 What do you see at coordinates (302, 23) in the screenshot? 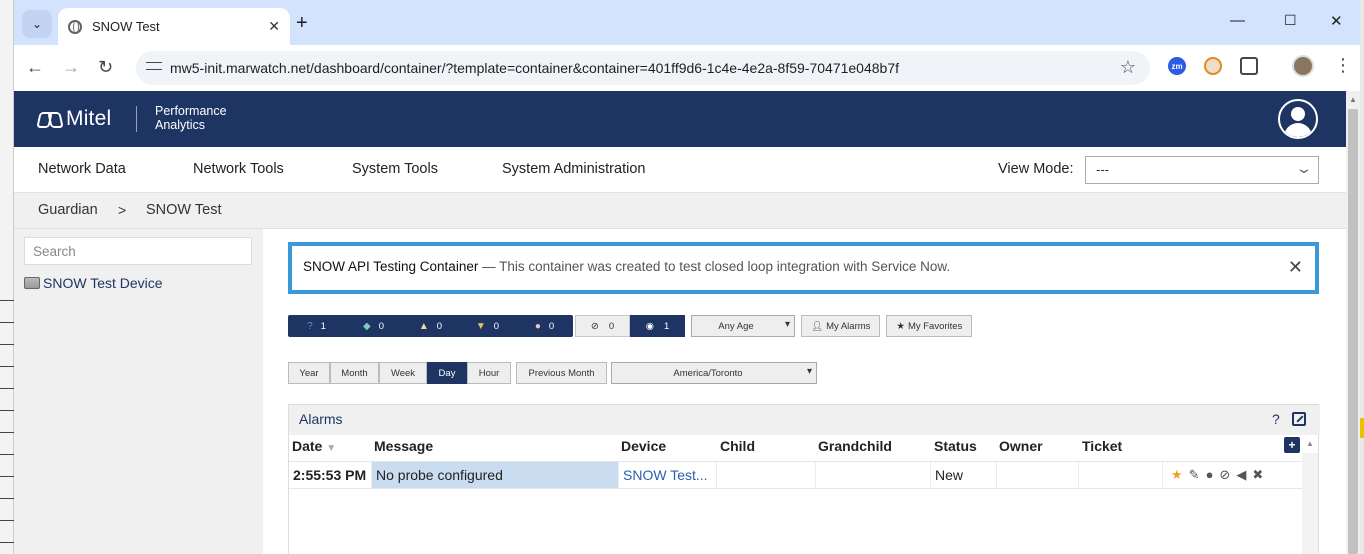
I see `new-tab-plus-icon: +` at bounding box center [302, 23].